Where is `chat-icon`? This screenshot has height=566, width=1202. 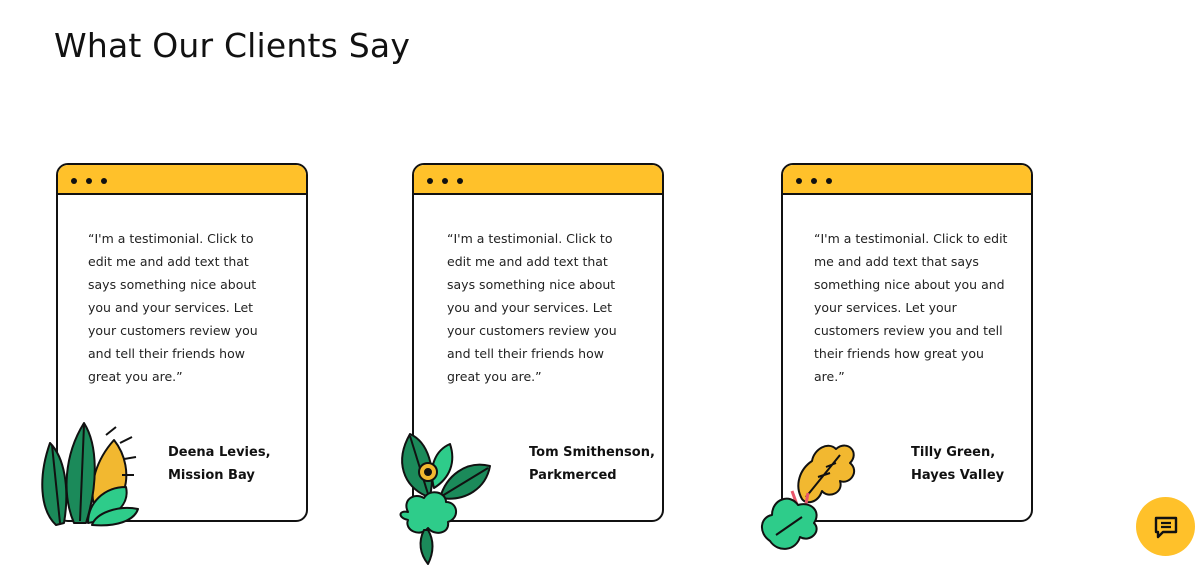 chat-icon is located at coordinates (1165, 527).